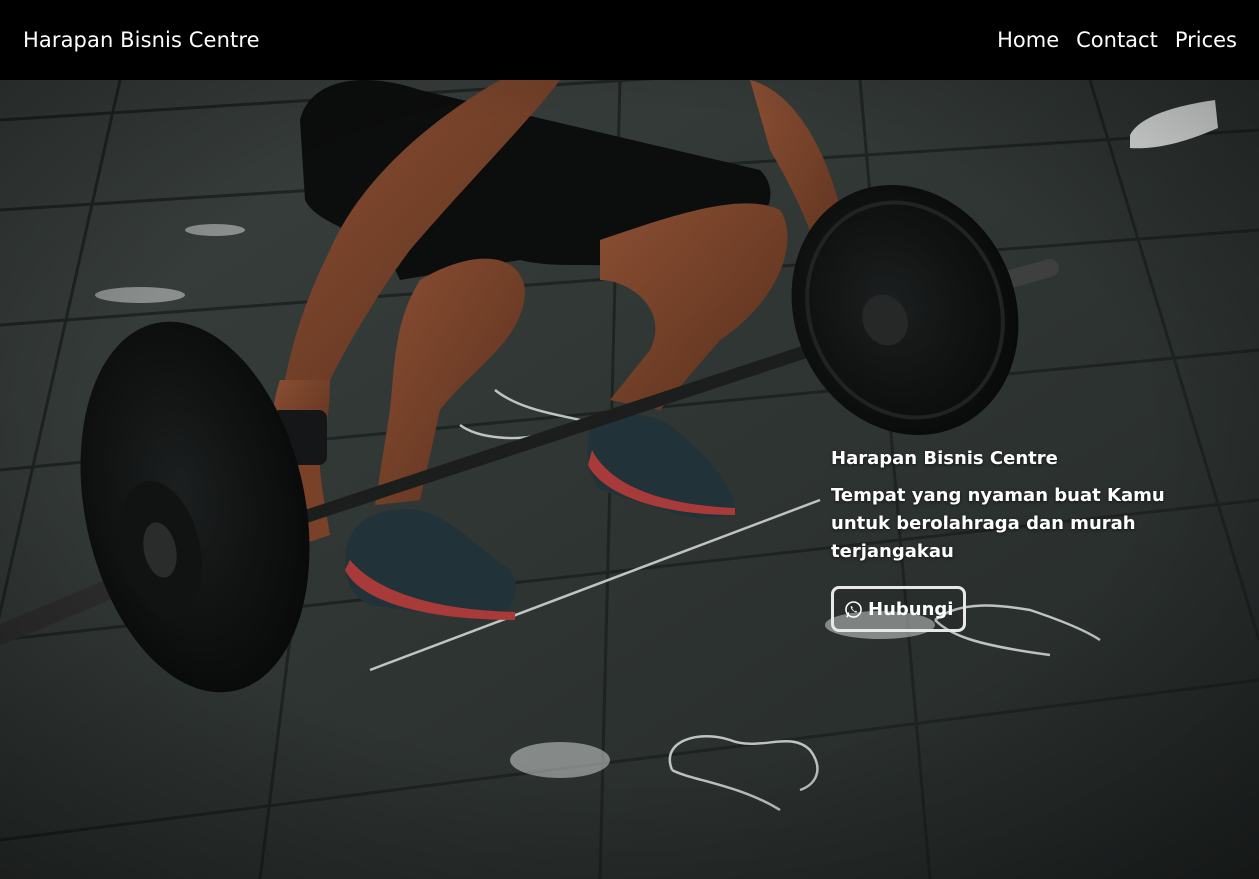 The width and height of the screenshot is (1259, 879). What do you see at coordinates (911, 609) in the screenshot?
I see `contact-button-label: Hubungi` at bounding box center [911, 609].